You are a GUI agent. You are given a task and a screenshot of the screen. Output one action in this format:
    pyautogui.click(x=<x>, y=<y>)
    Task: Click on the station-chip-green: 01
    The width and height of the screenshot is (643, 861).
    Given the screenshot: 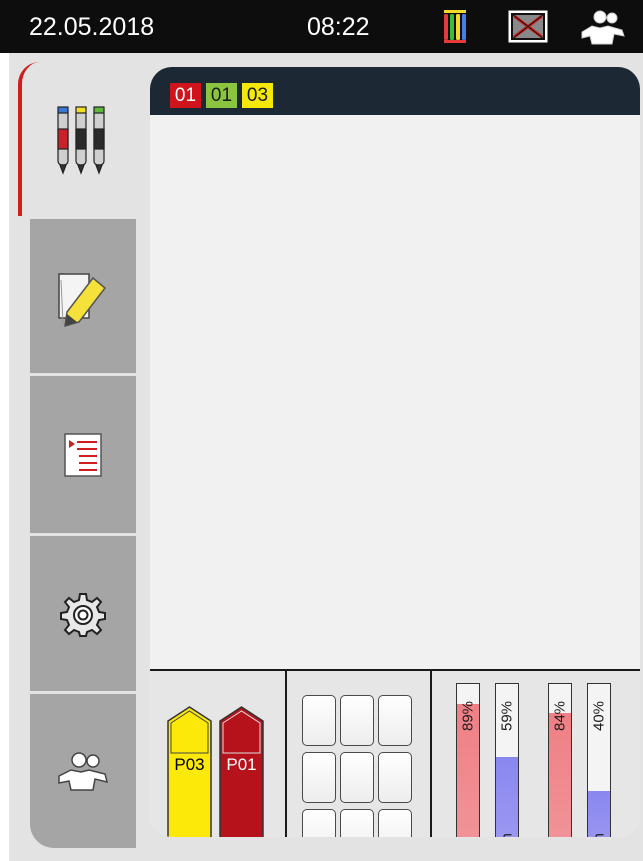 What is the action you would take?
    pyautogui.click(x=221, y=95)
    